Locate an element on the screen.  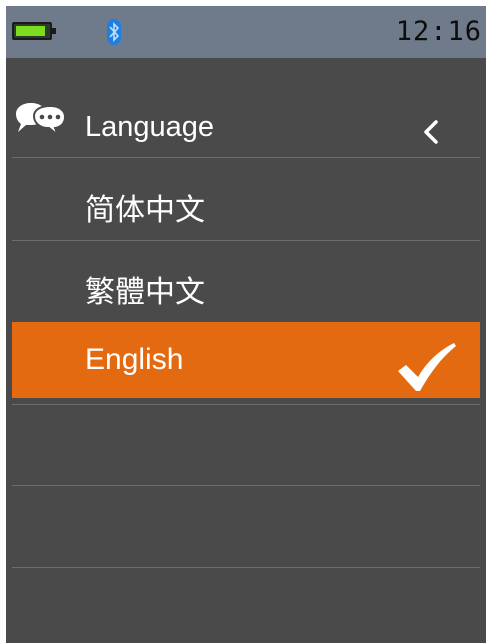
page-title: Language is located at coordinates (150, 127).